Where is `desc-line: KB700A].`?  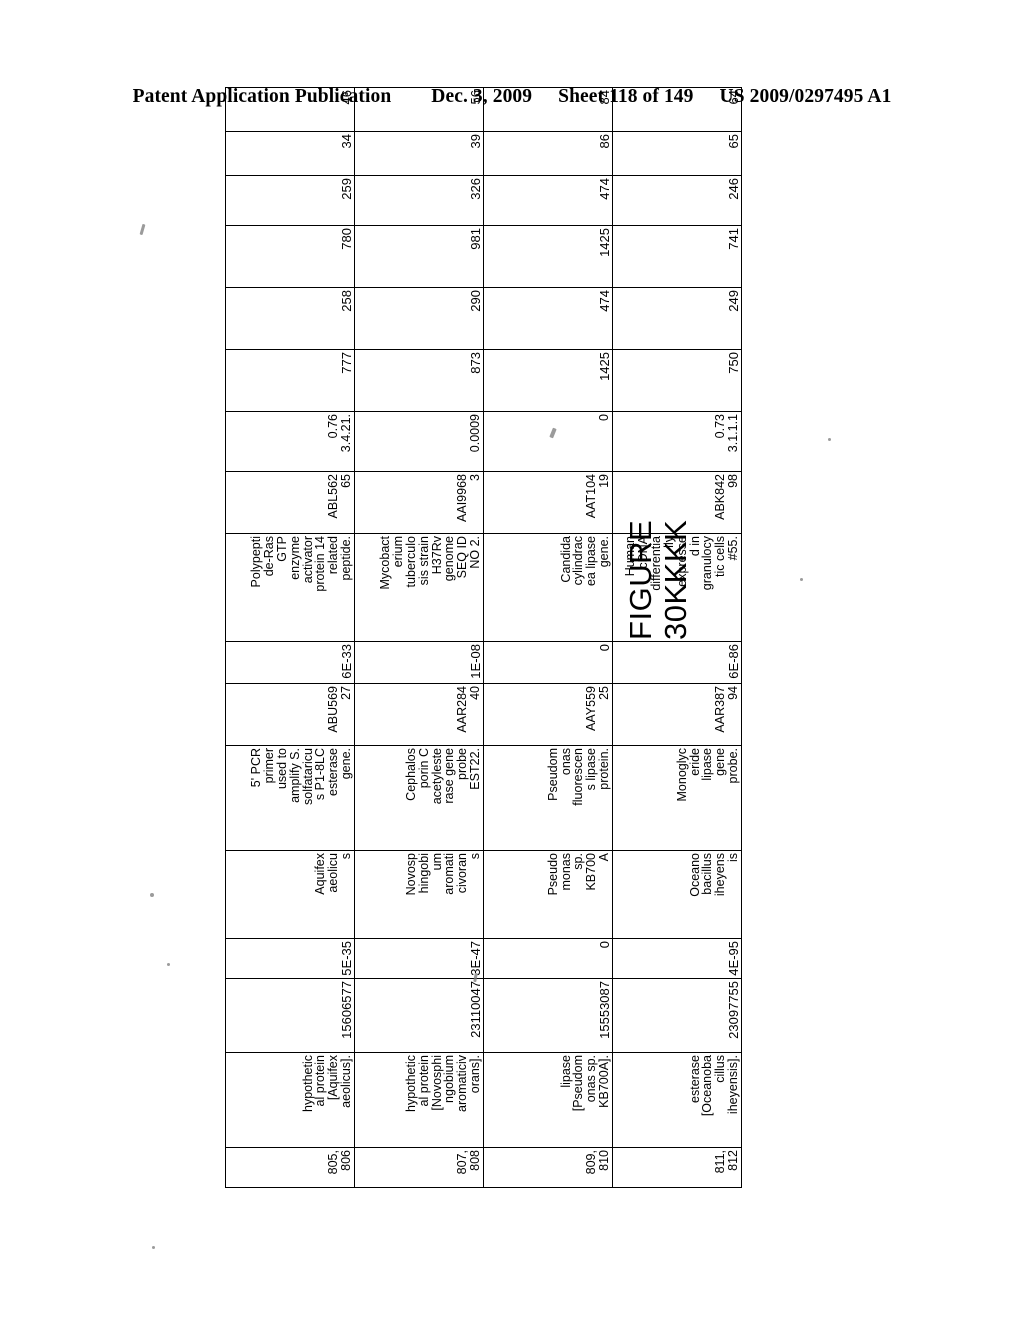
desc-line: KB700A]. is located at coordinates (604, 1081).